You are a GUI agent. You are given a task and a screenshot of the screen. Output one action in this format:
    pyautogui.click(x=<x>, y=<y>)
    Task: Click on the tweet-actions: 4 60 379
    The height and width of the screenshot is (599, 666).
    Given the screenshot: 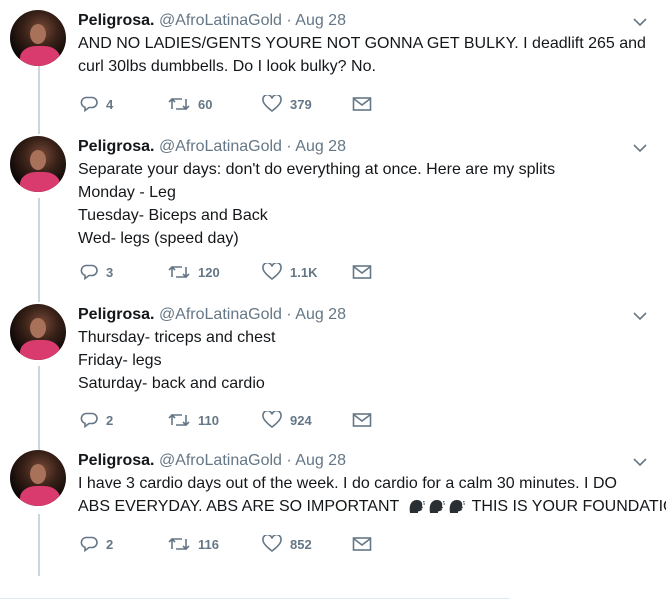 What is the action you would take?
    pyautogui.click(x=240, y=104)
    